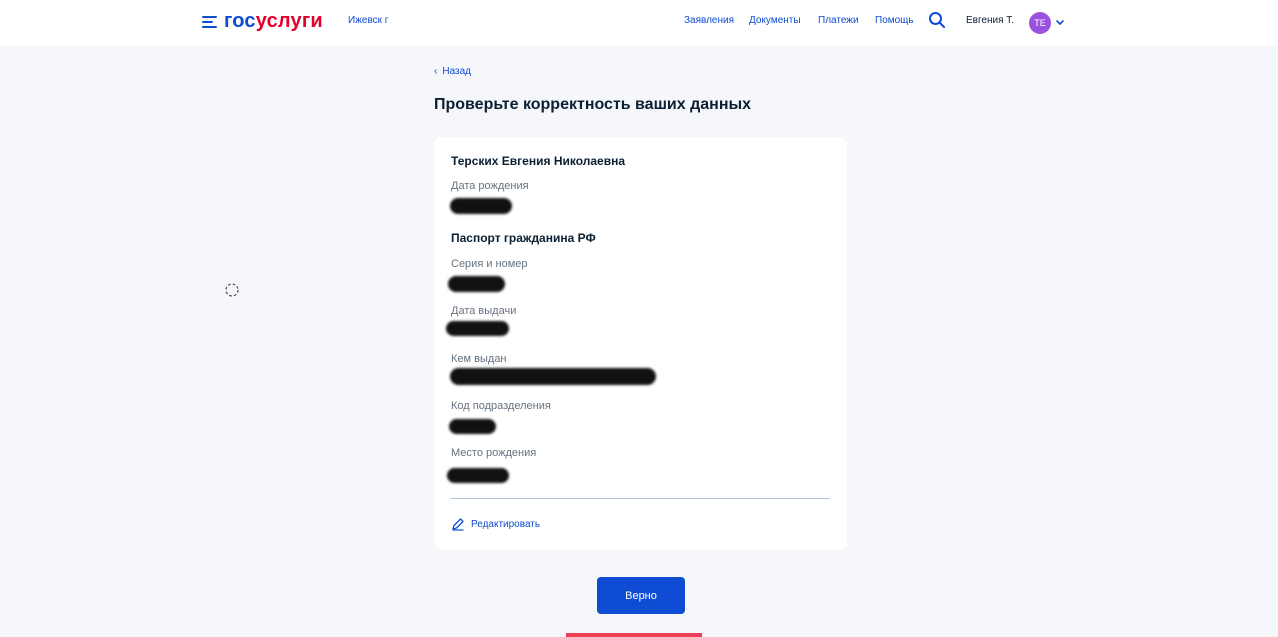 This screenshot has height=637, width=1278. What do you see at coordinates (990, 20) in the screenshot?
I see `user-name: Евгения Т.` at bounding box center [990, 20].